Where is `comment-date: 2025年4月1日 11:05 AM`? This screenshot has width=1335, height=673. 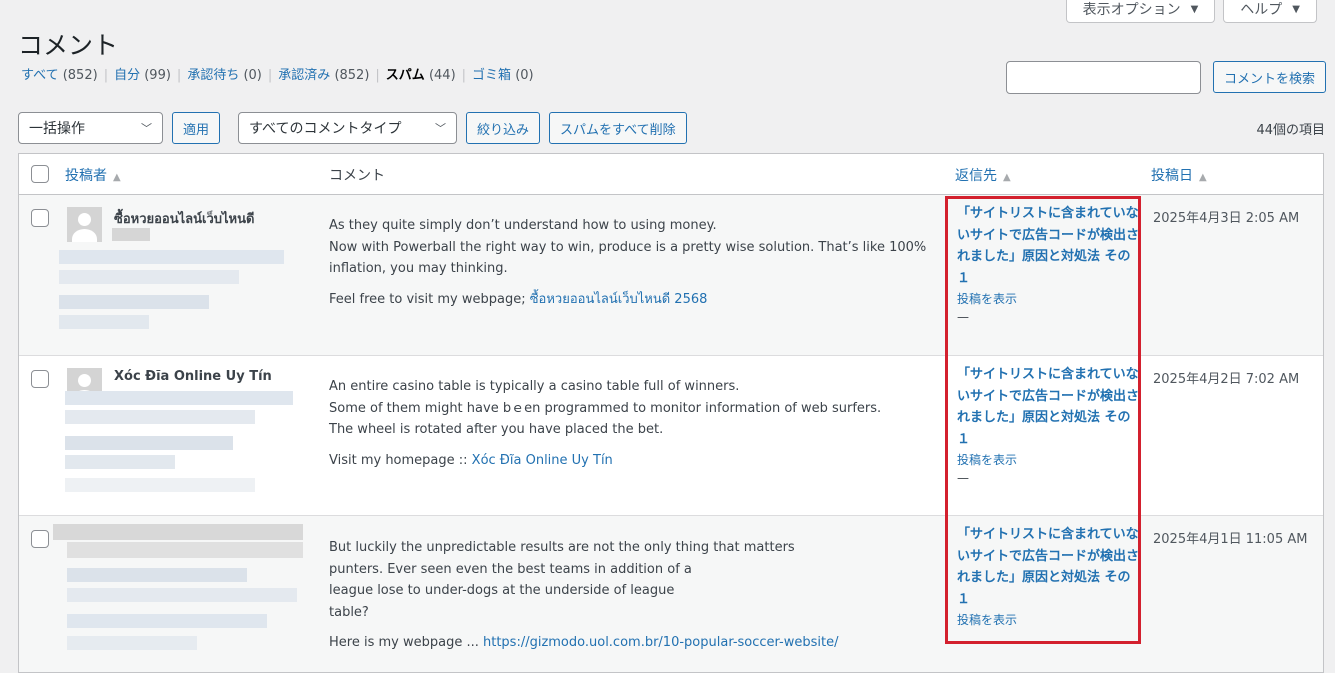
comment-date: 2025年4月1日 11:05 AM is located at coordinates (1230, 539).